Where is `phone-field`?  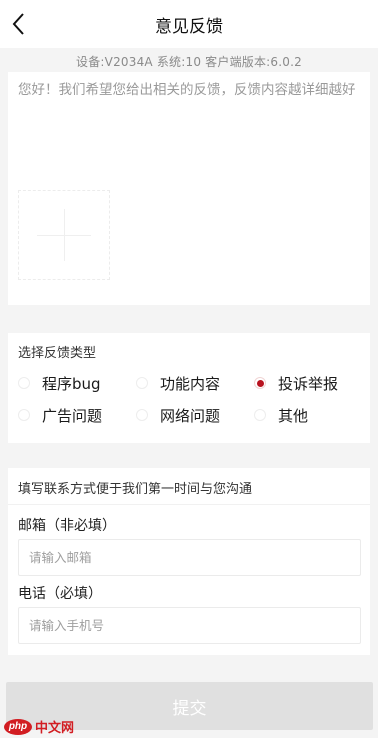 phone-field is located at coordinates (189, 625).